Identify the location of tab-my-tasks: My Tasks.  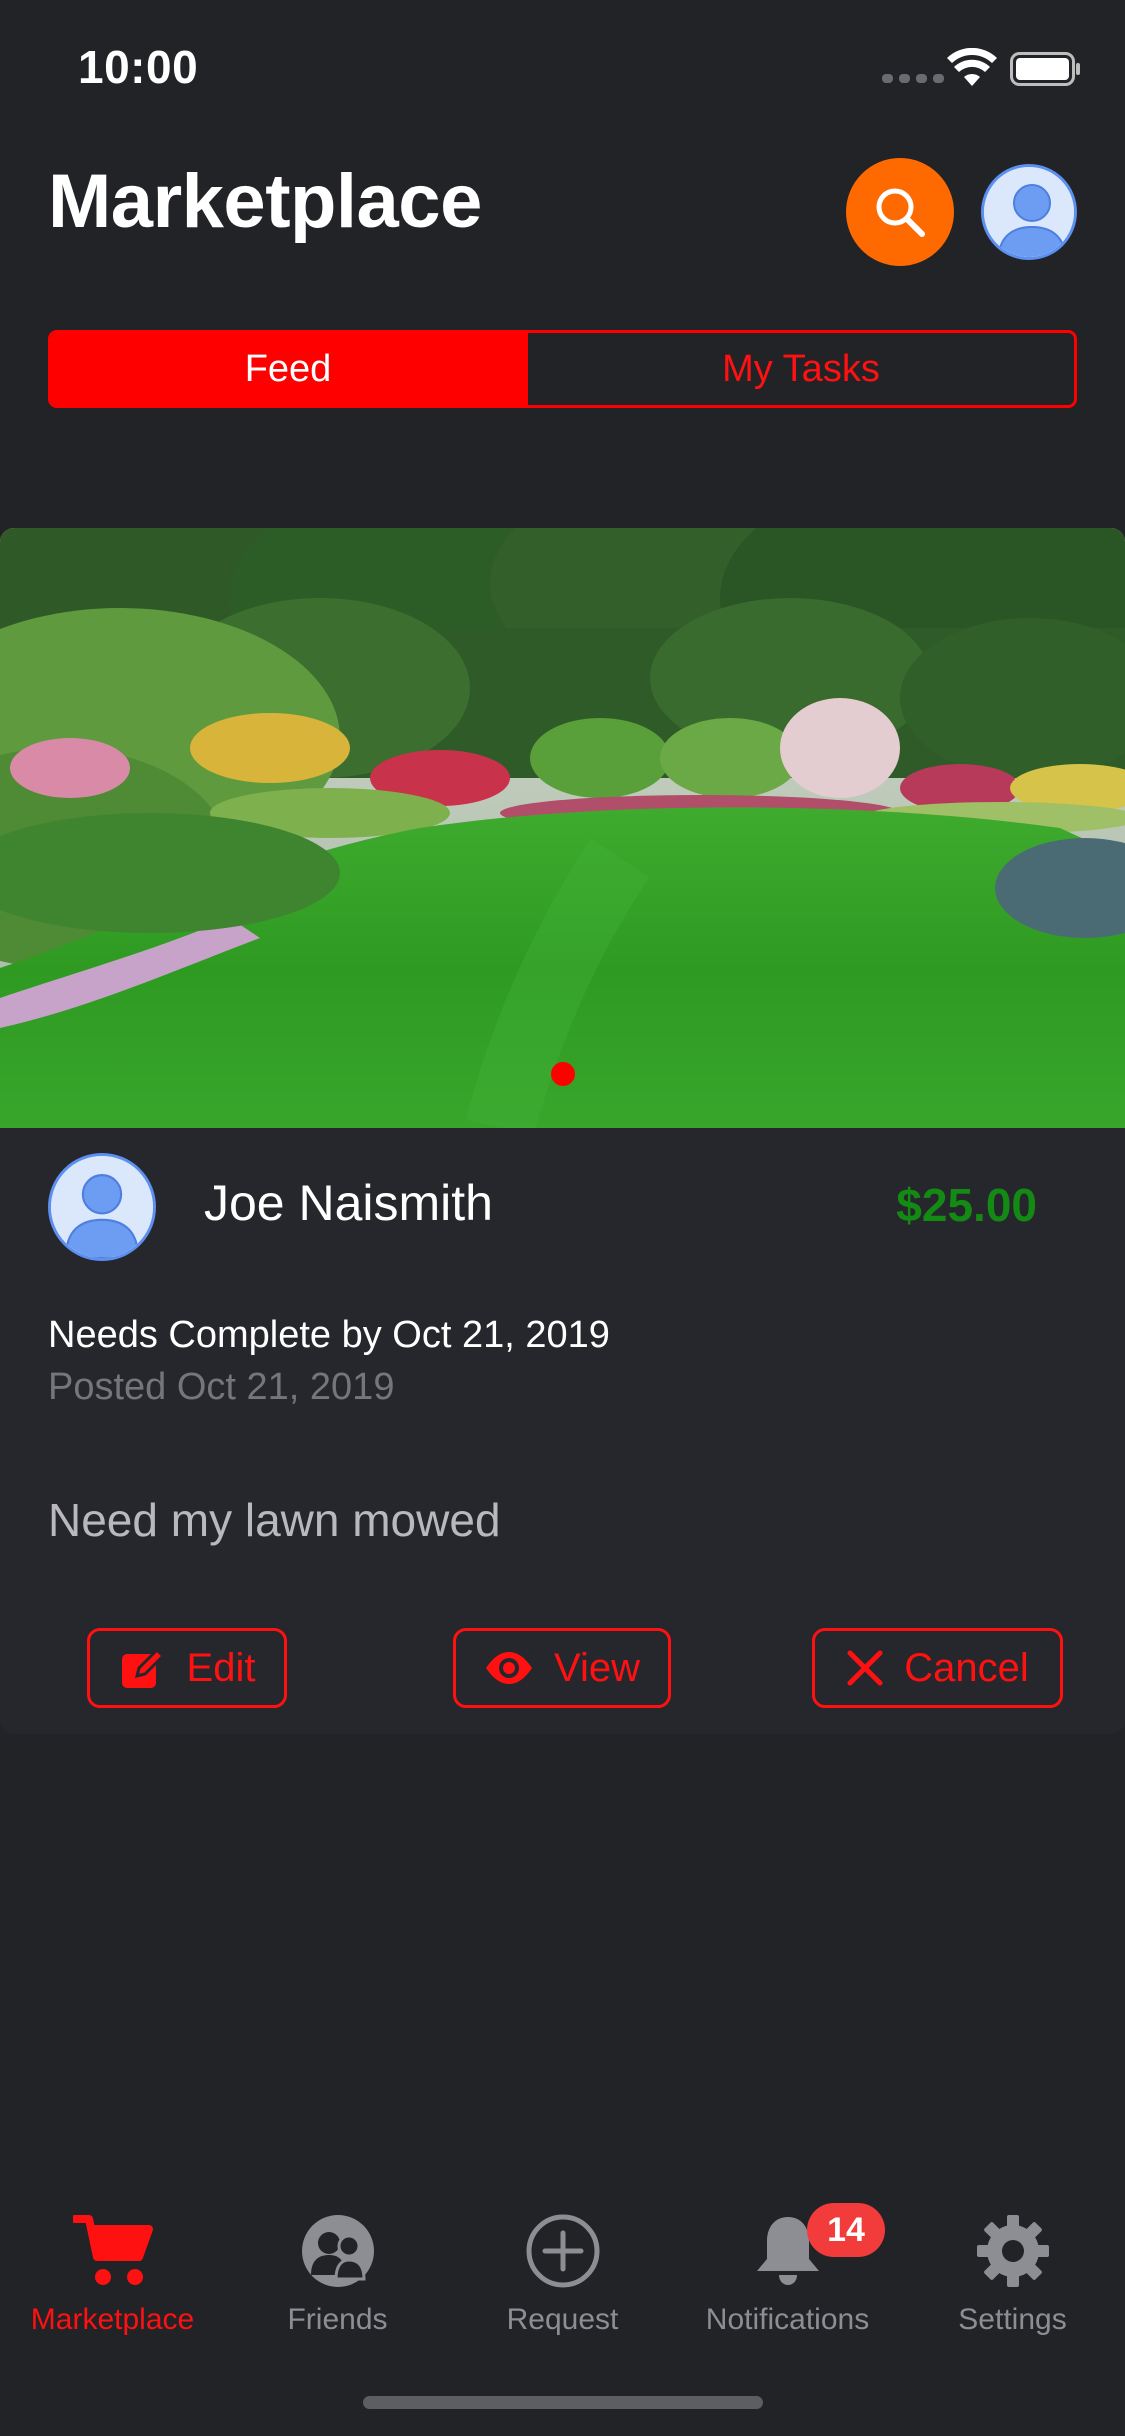
(799, 369).